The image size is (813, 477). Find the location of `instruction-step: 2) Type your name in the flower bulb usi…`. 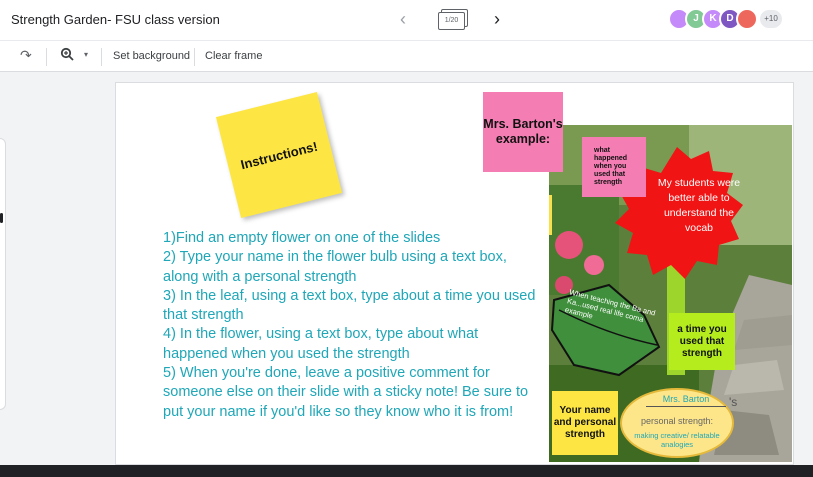

instruction-step: 2) Type your name in the flower bulb usi… is located at coordinates (335, 267).